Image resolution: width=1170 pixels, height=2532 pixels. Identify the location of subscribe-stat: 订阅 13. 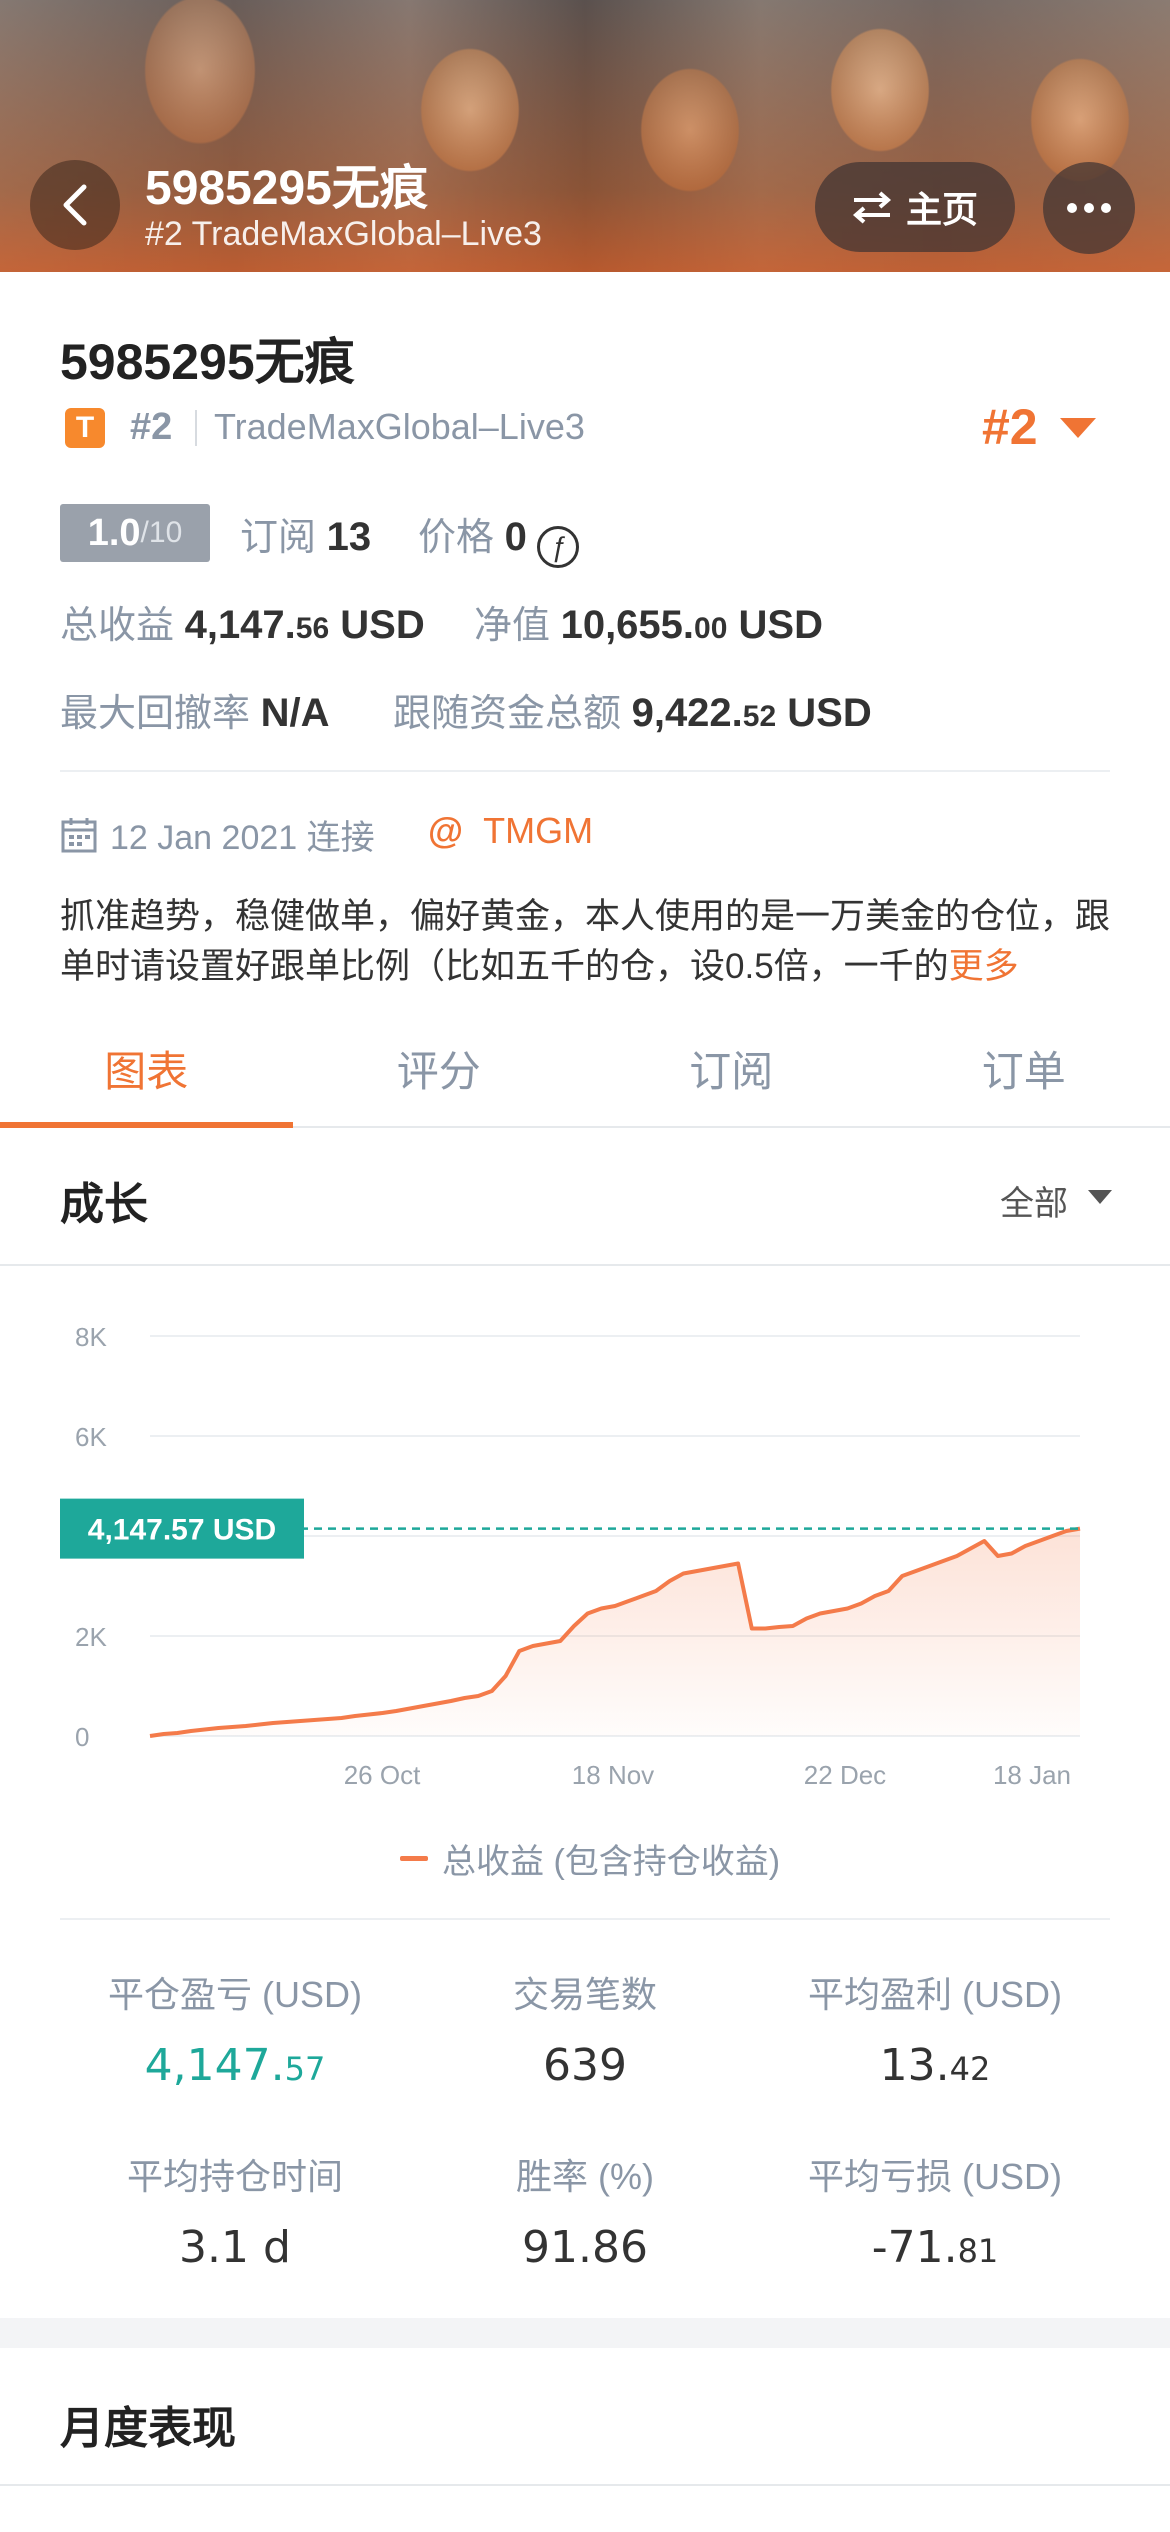
(305, 533).